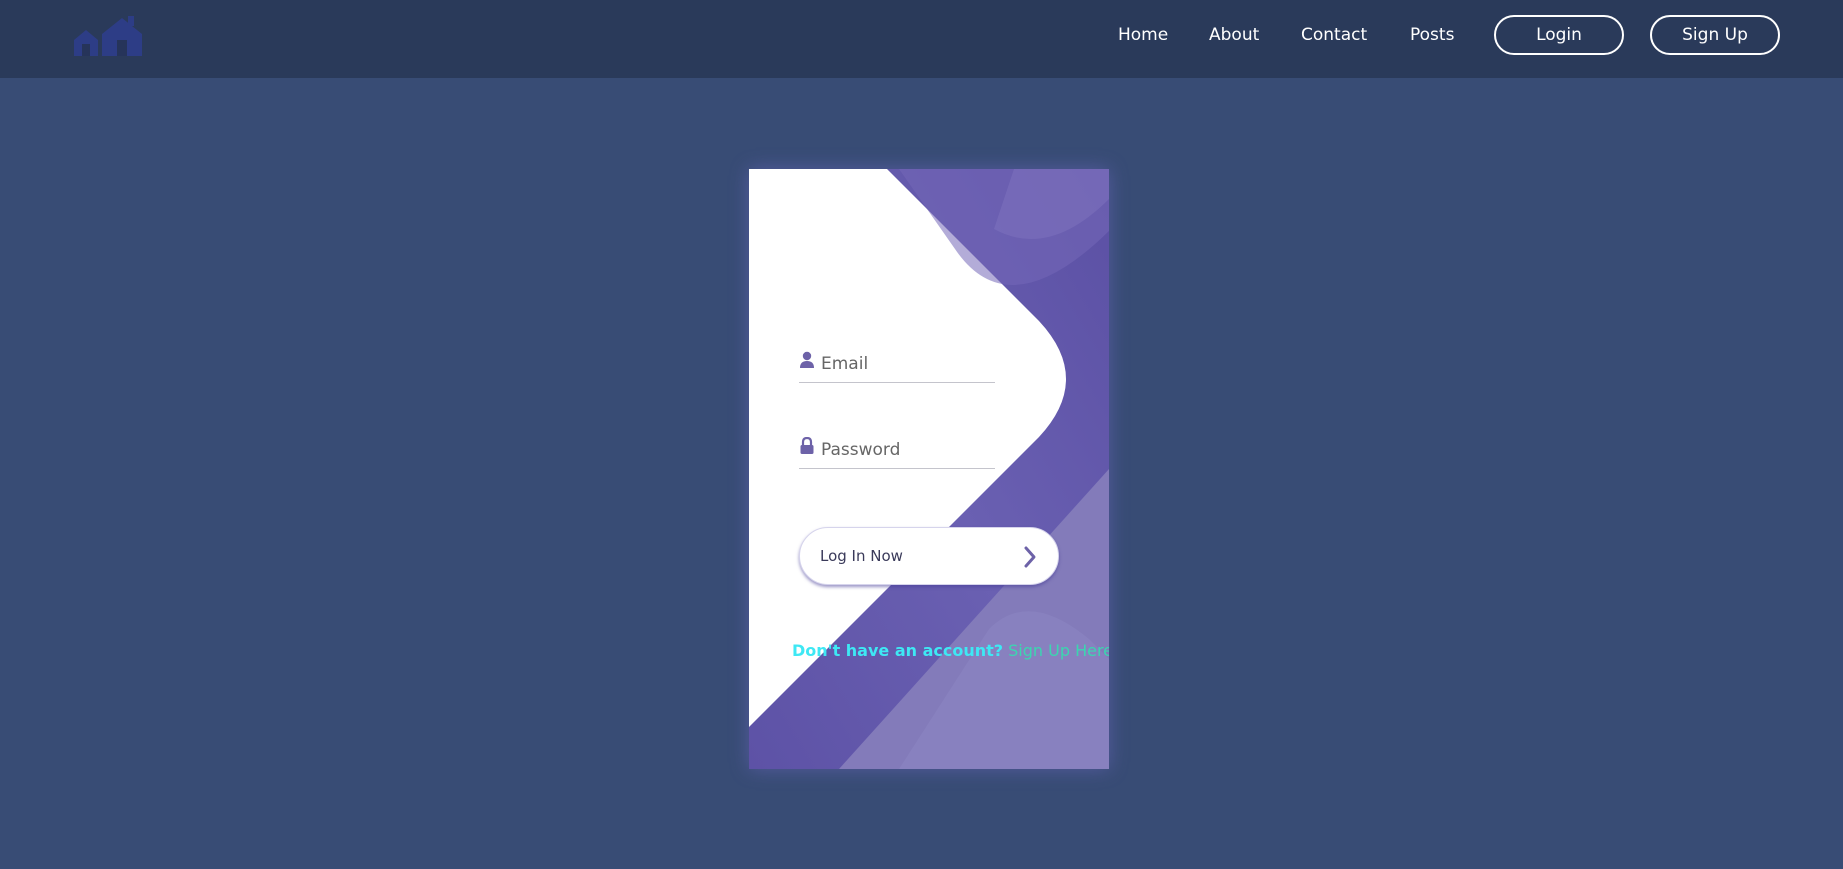  What do you see at coordinates (807, 359) in the screenshot?
I see `user-icon` at bounding box center [807, 359].